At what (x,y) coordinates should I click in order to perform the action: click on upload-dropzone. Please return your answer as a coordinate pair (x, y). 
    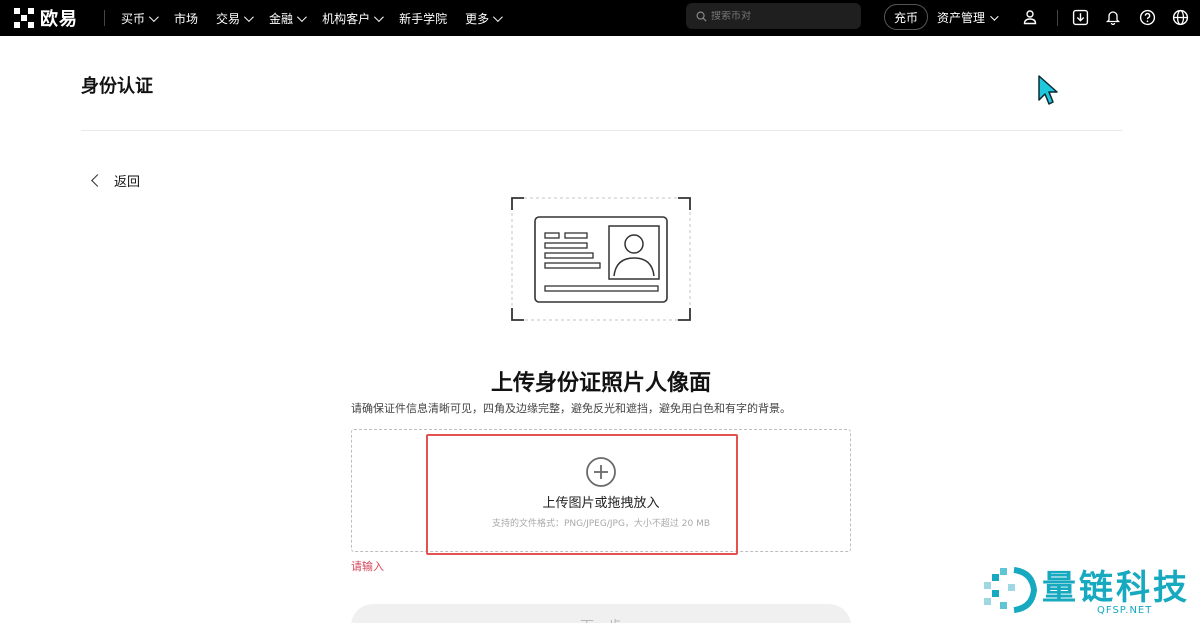
    Looking at the image, I should click on (601, 490).